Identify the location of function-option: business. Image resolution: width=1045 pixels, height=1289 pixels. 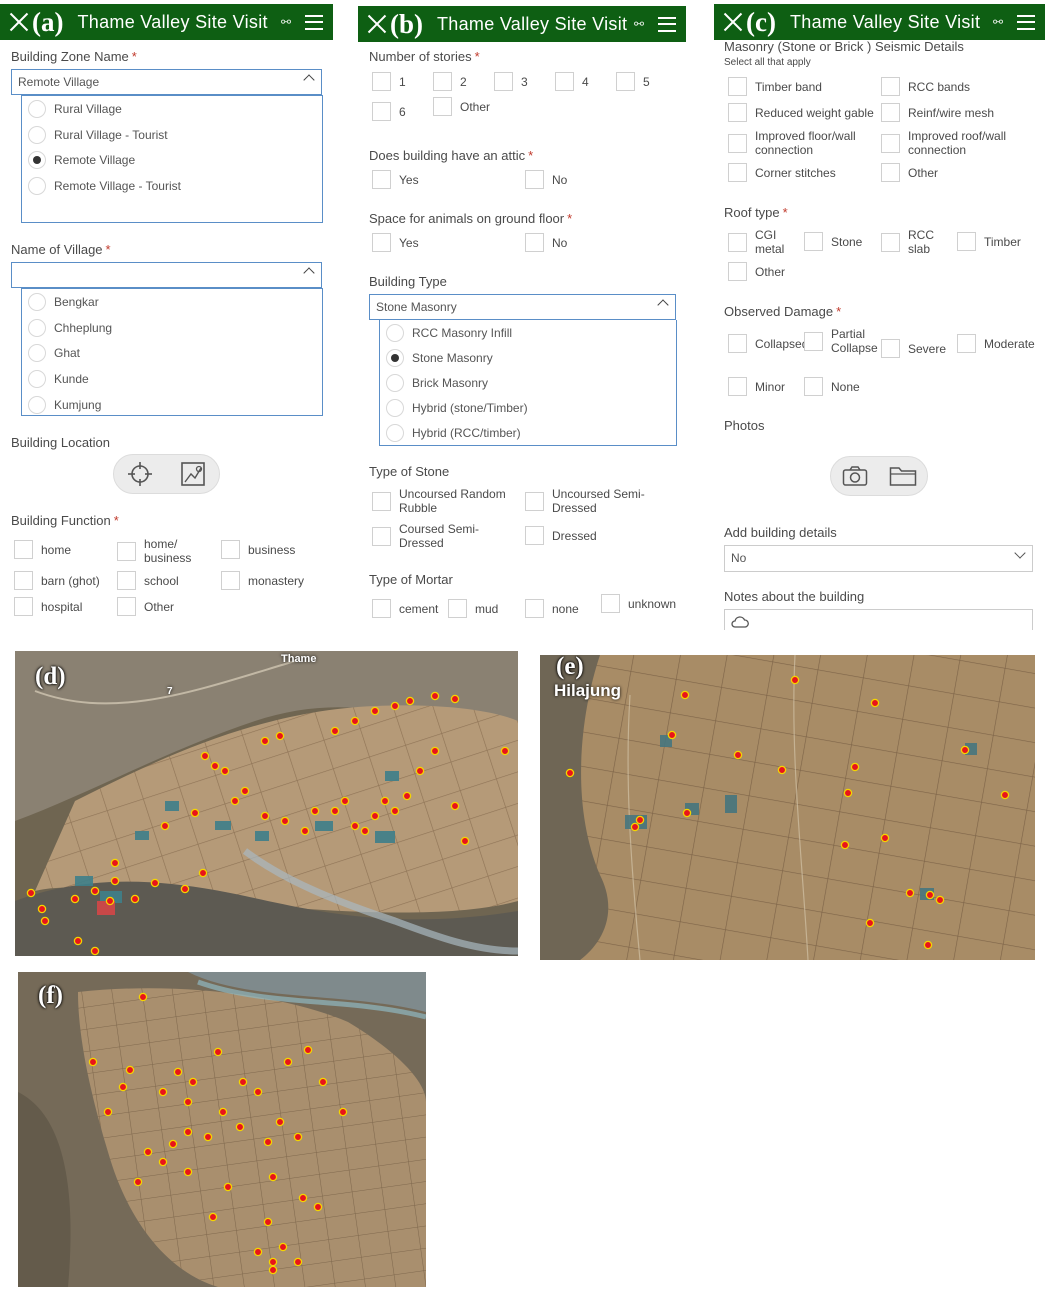
(258, 549).